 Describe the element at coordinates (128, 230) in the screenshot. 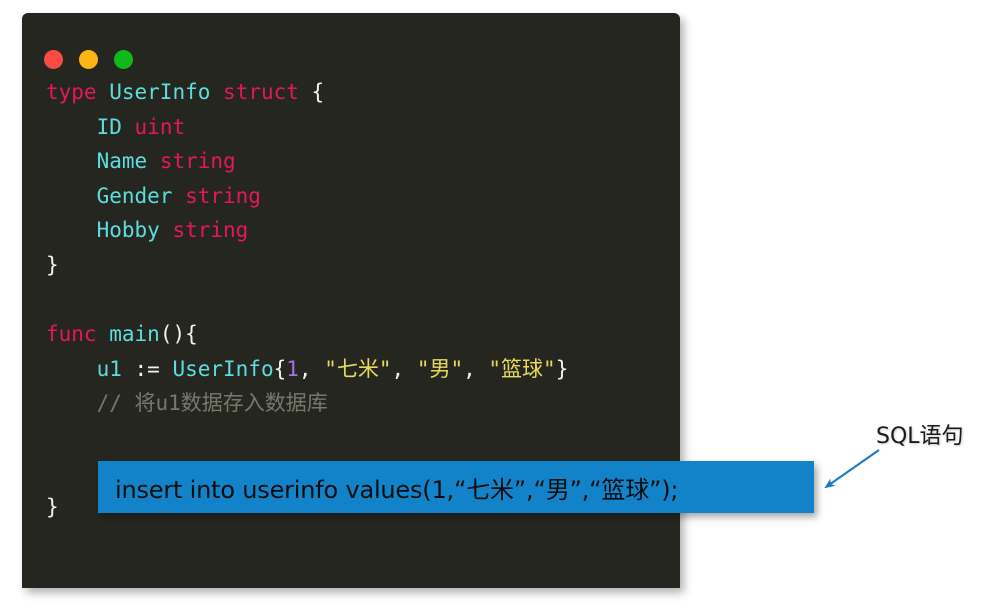

I see `code-token-ident: Hobby` at that location.